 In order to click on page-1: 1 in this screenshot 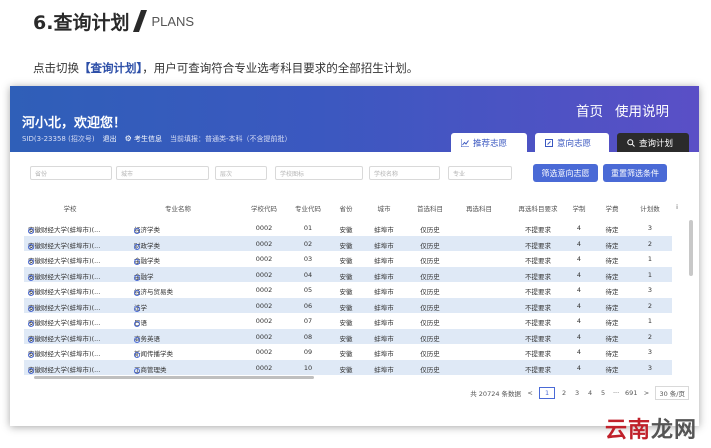, I will do `click(547, 393)`.